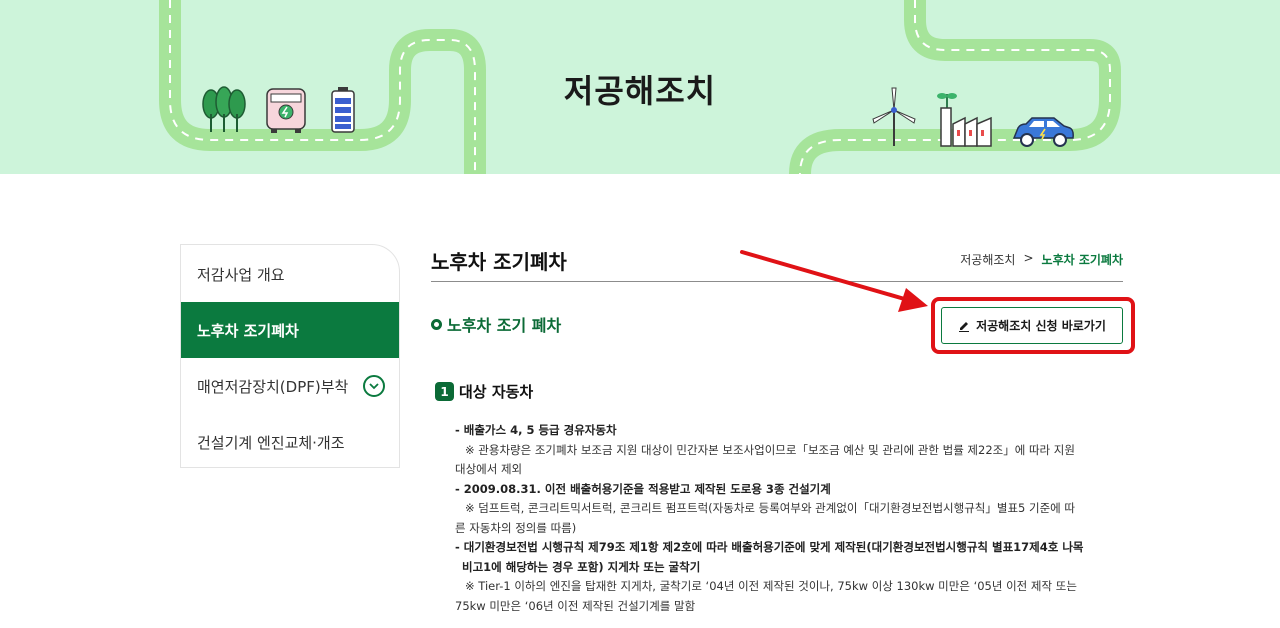 The image size is (1280, 628). I want to click on electric-car-icon, so click(1043, 132).